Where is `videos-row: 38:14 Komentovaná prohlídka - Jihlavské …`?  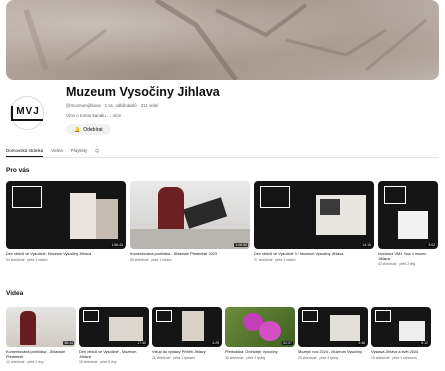
videos-row: 38:14 Komentovaná prohlídka - Jihlavské … is located at coordinates (218, 335).